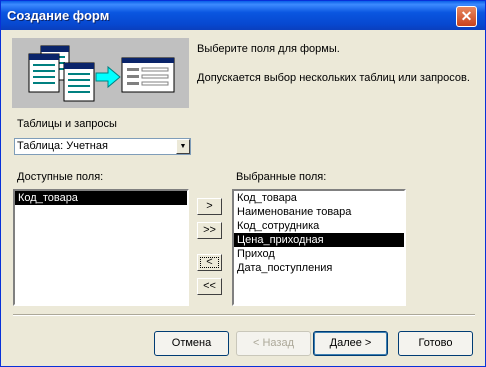 Image resolution: width=486 pixels, height=367 pixels. Describe the element at coordinates (350, 343) in the screenshot. I see `next-button: Далее >` at that location.